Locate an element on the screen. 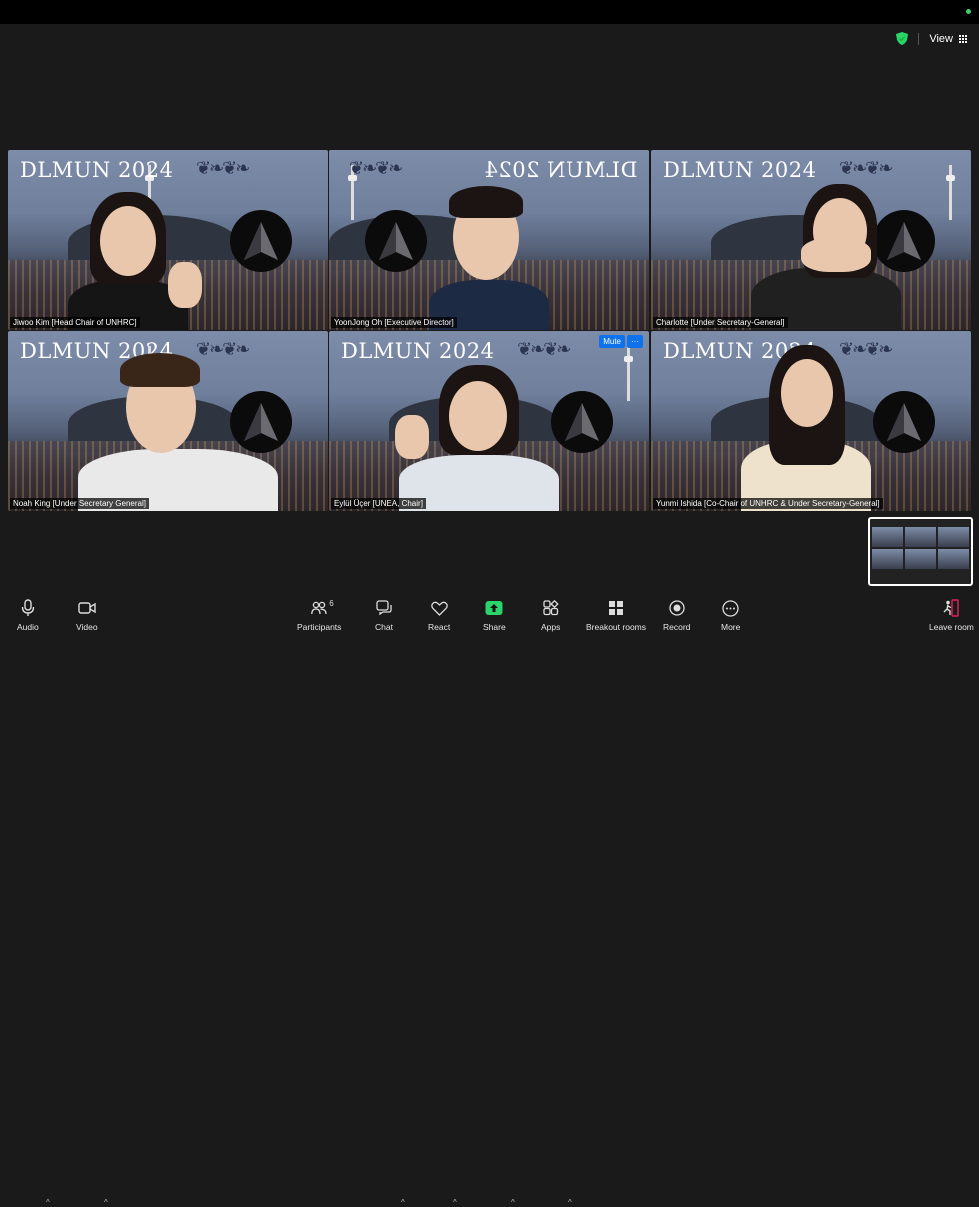  tile-more-button: ··· is located at coordinates (635, 341).